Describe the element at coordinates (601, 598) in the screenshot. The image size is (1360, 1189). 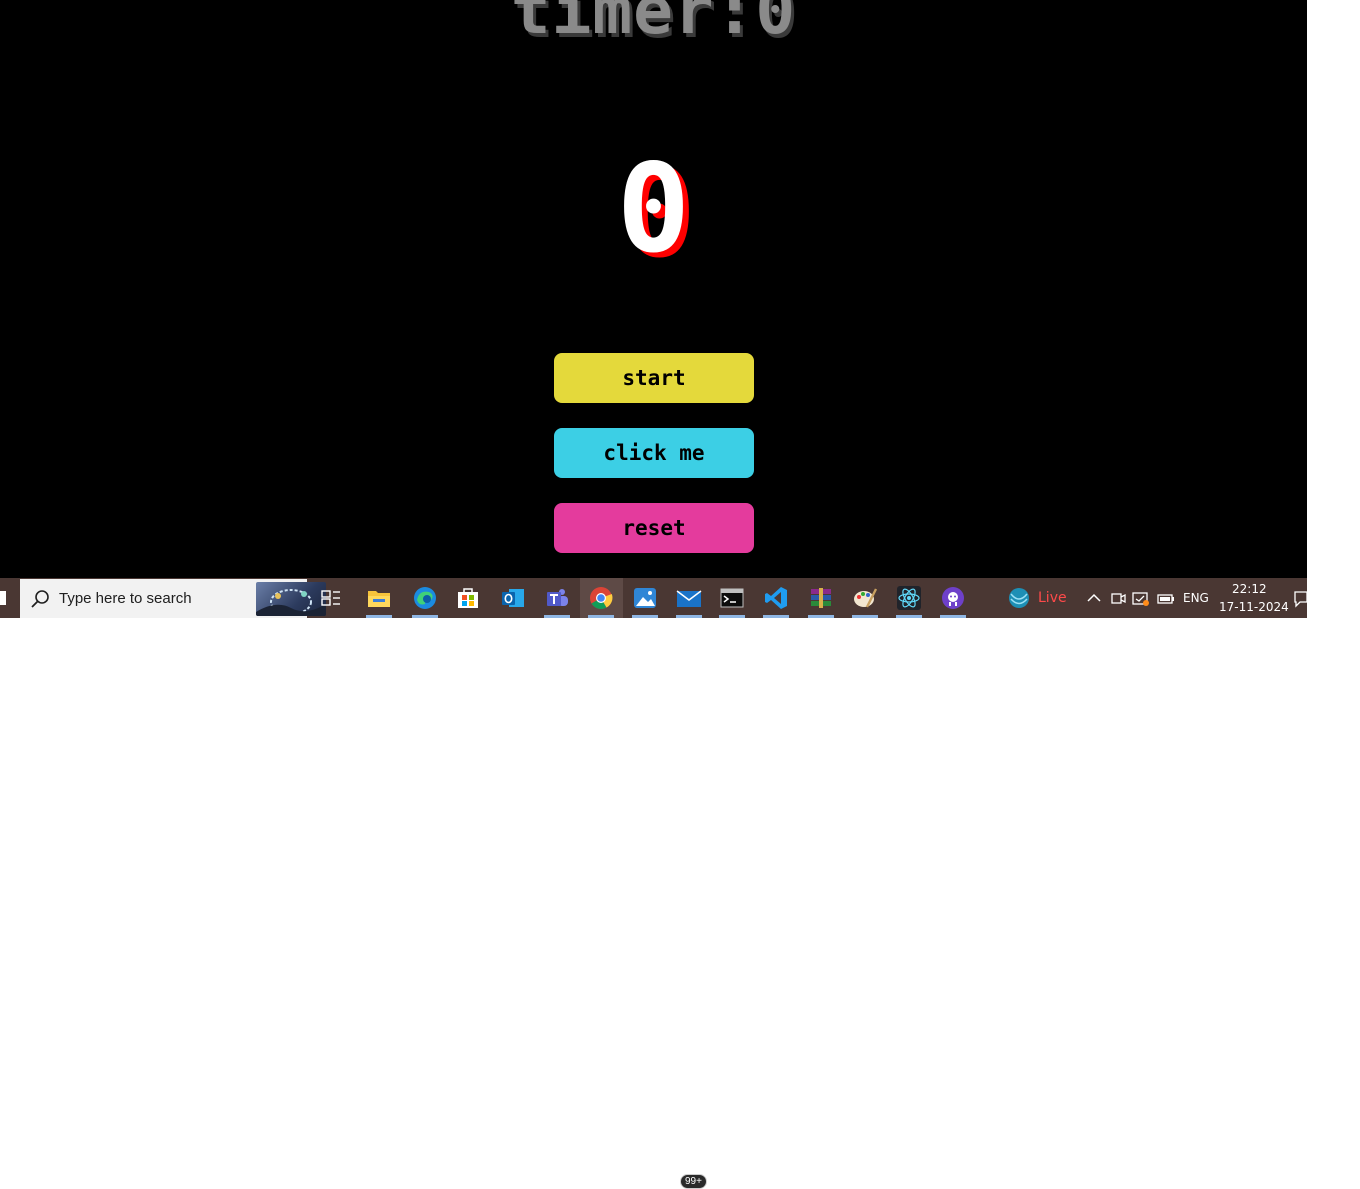
I see `chrome-icon` at that location.